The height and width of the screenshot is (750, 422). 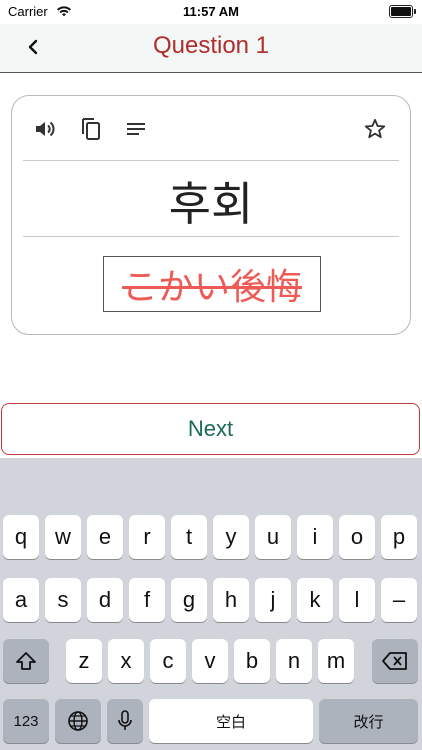 What do you see at coordinates (402, 11) in the screenshot?
I see `battery-icon` at bounding box center [402, 11].